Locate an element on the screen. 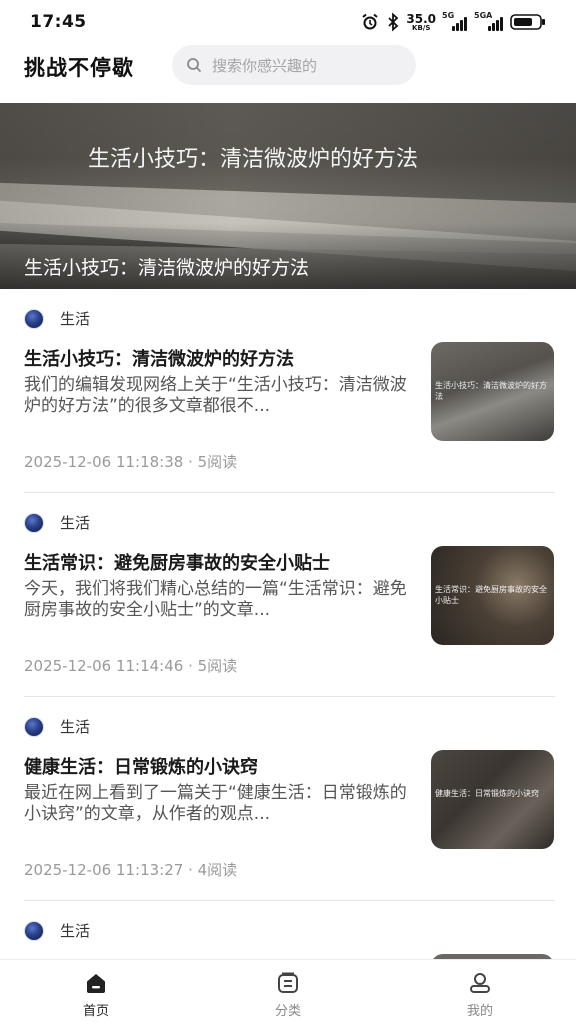 The image size is (576, 1024). profile-icon is located at coordinates (480, 983).